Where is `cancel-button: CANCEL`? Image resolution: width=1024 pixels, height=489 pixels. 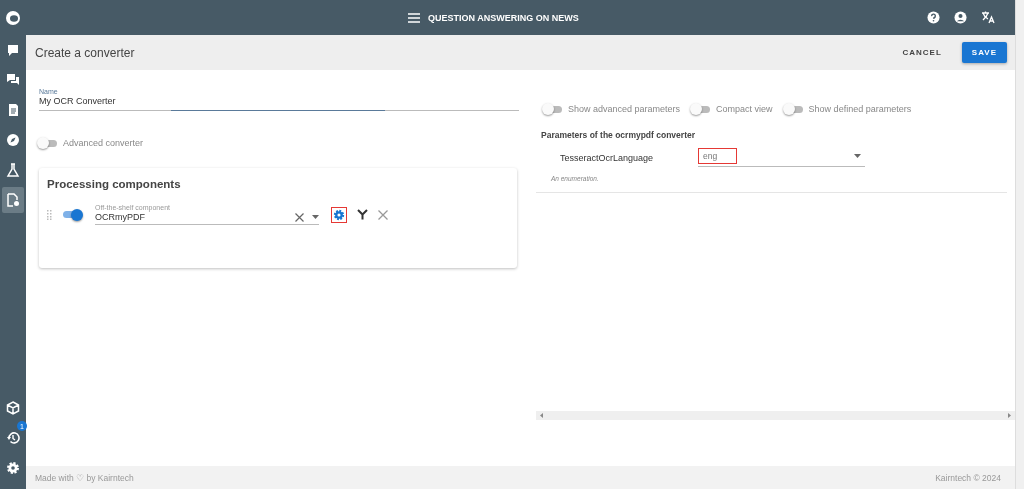
cancel-button: CANCEL is located at coordinates (922, 52).